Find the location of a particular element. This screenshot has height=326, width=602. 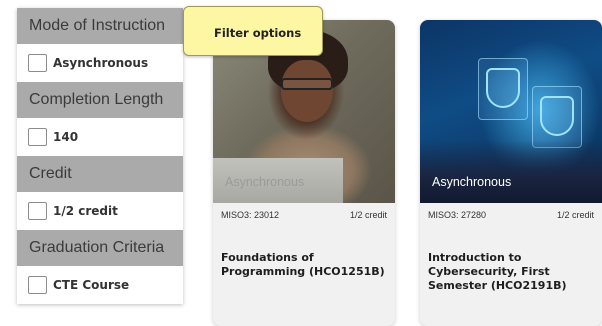

course-code: MISO3: 27280 is located at coordinates (457, 215).